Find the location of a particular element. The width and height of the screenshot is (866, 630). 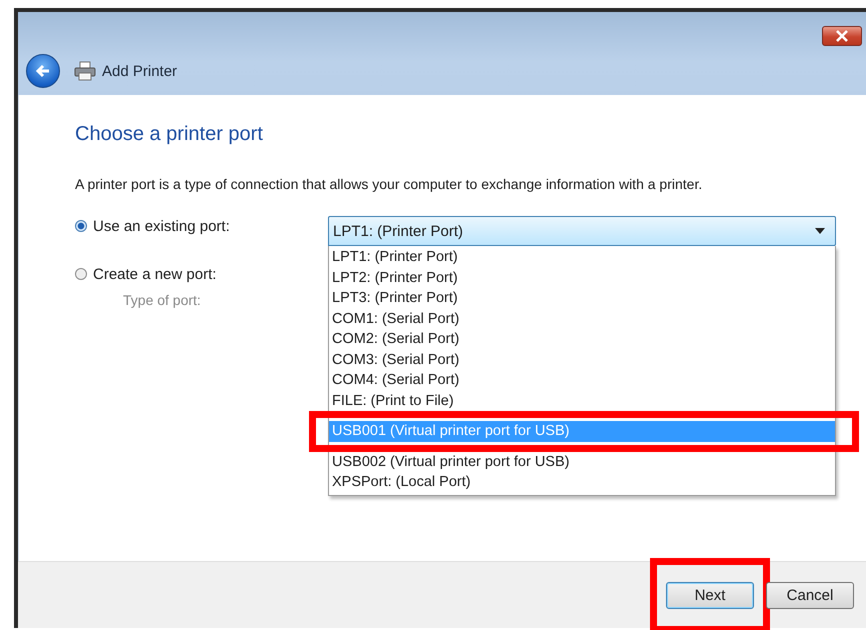

port-list-item: COM3: (Serial Port) is located at coordinates (582, 360).